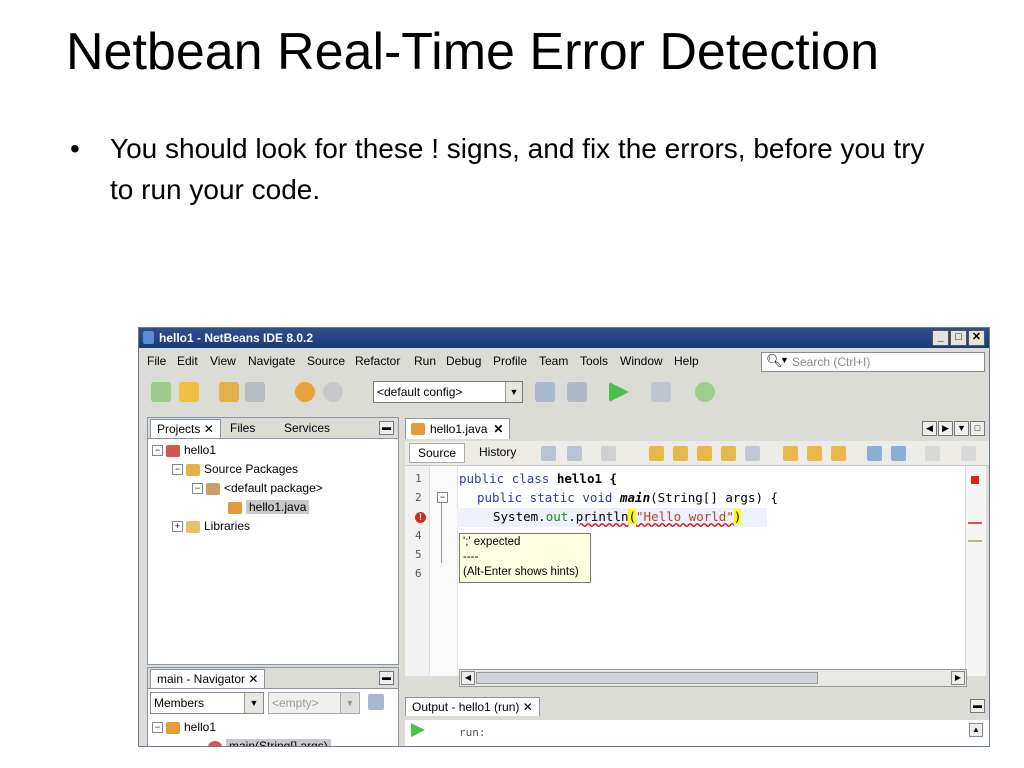 The height and width of the screenshot is (768, 1024). I want to click on error-mark, so click(975, 523).